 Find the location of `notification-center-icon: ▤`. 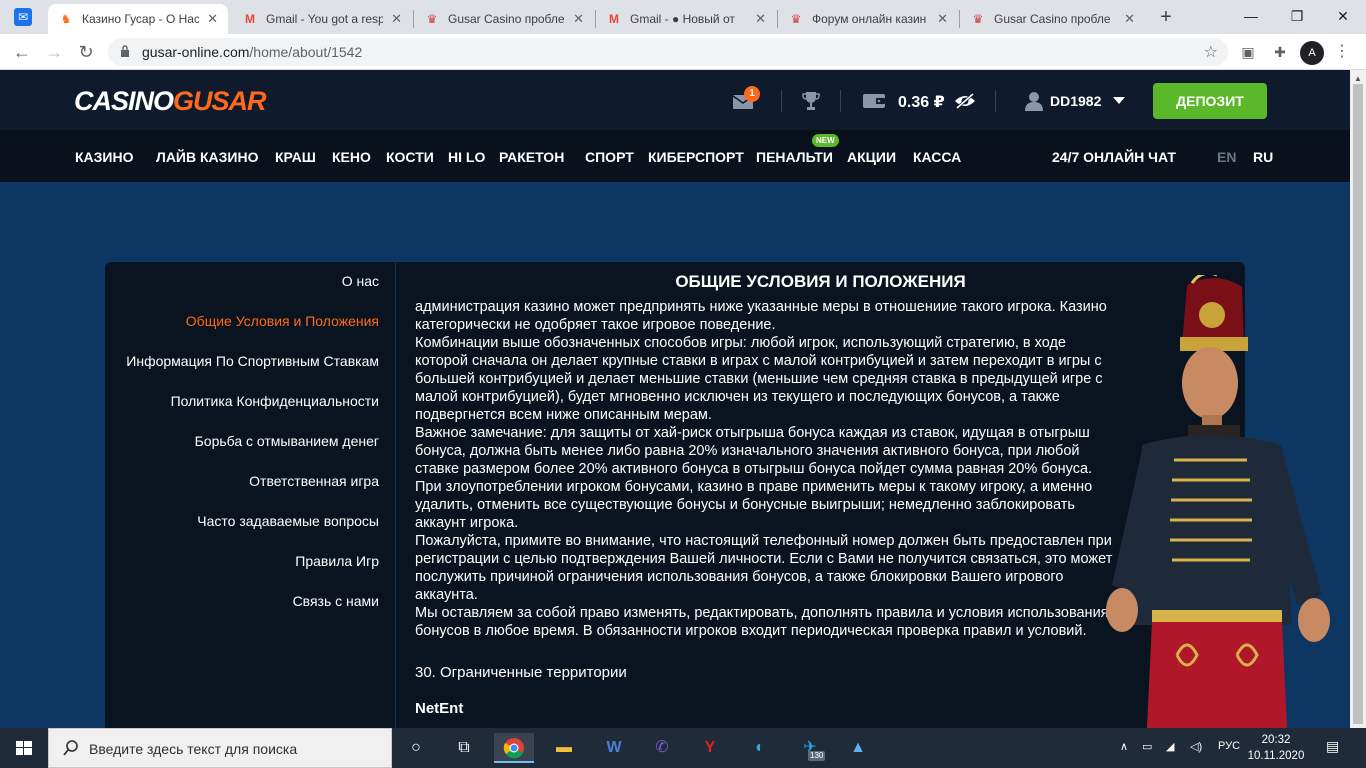

notification-center-icon: ▤ is located at coordinates (1332, 746).